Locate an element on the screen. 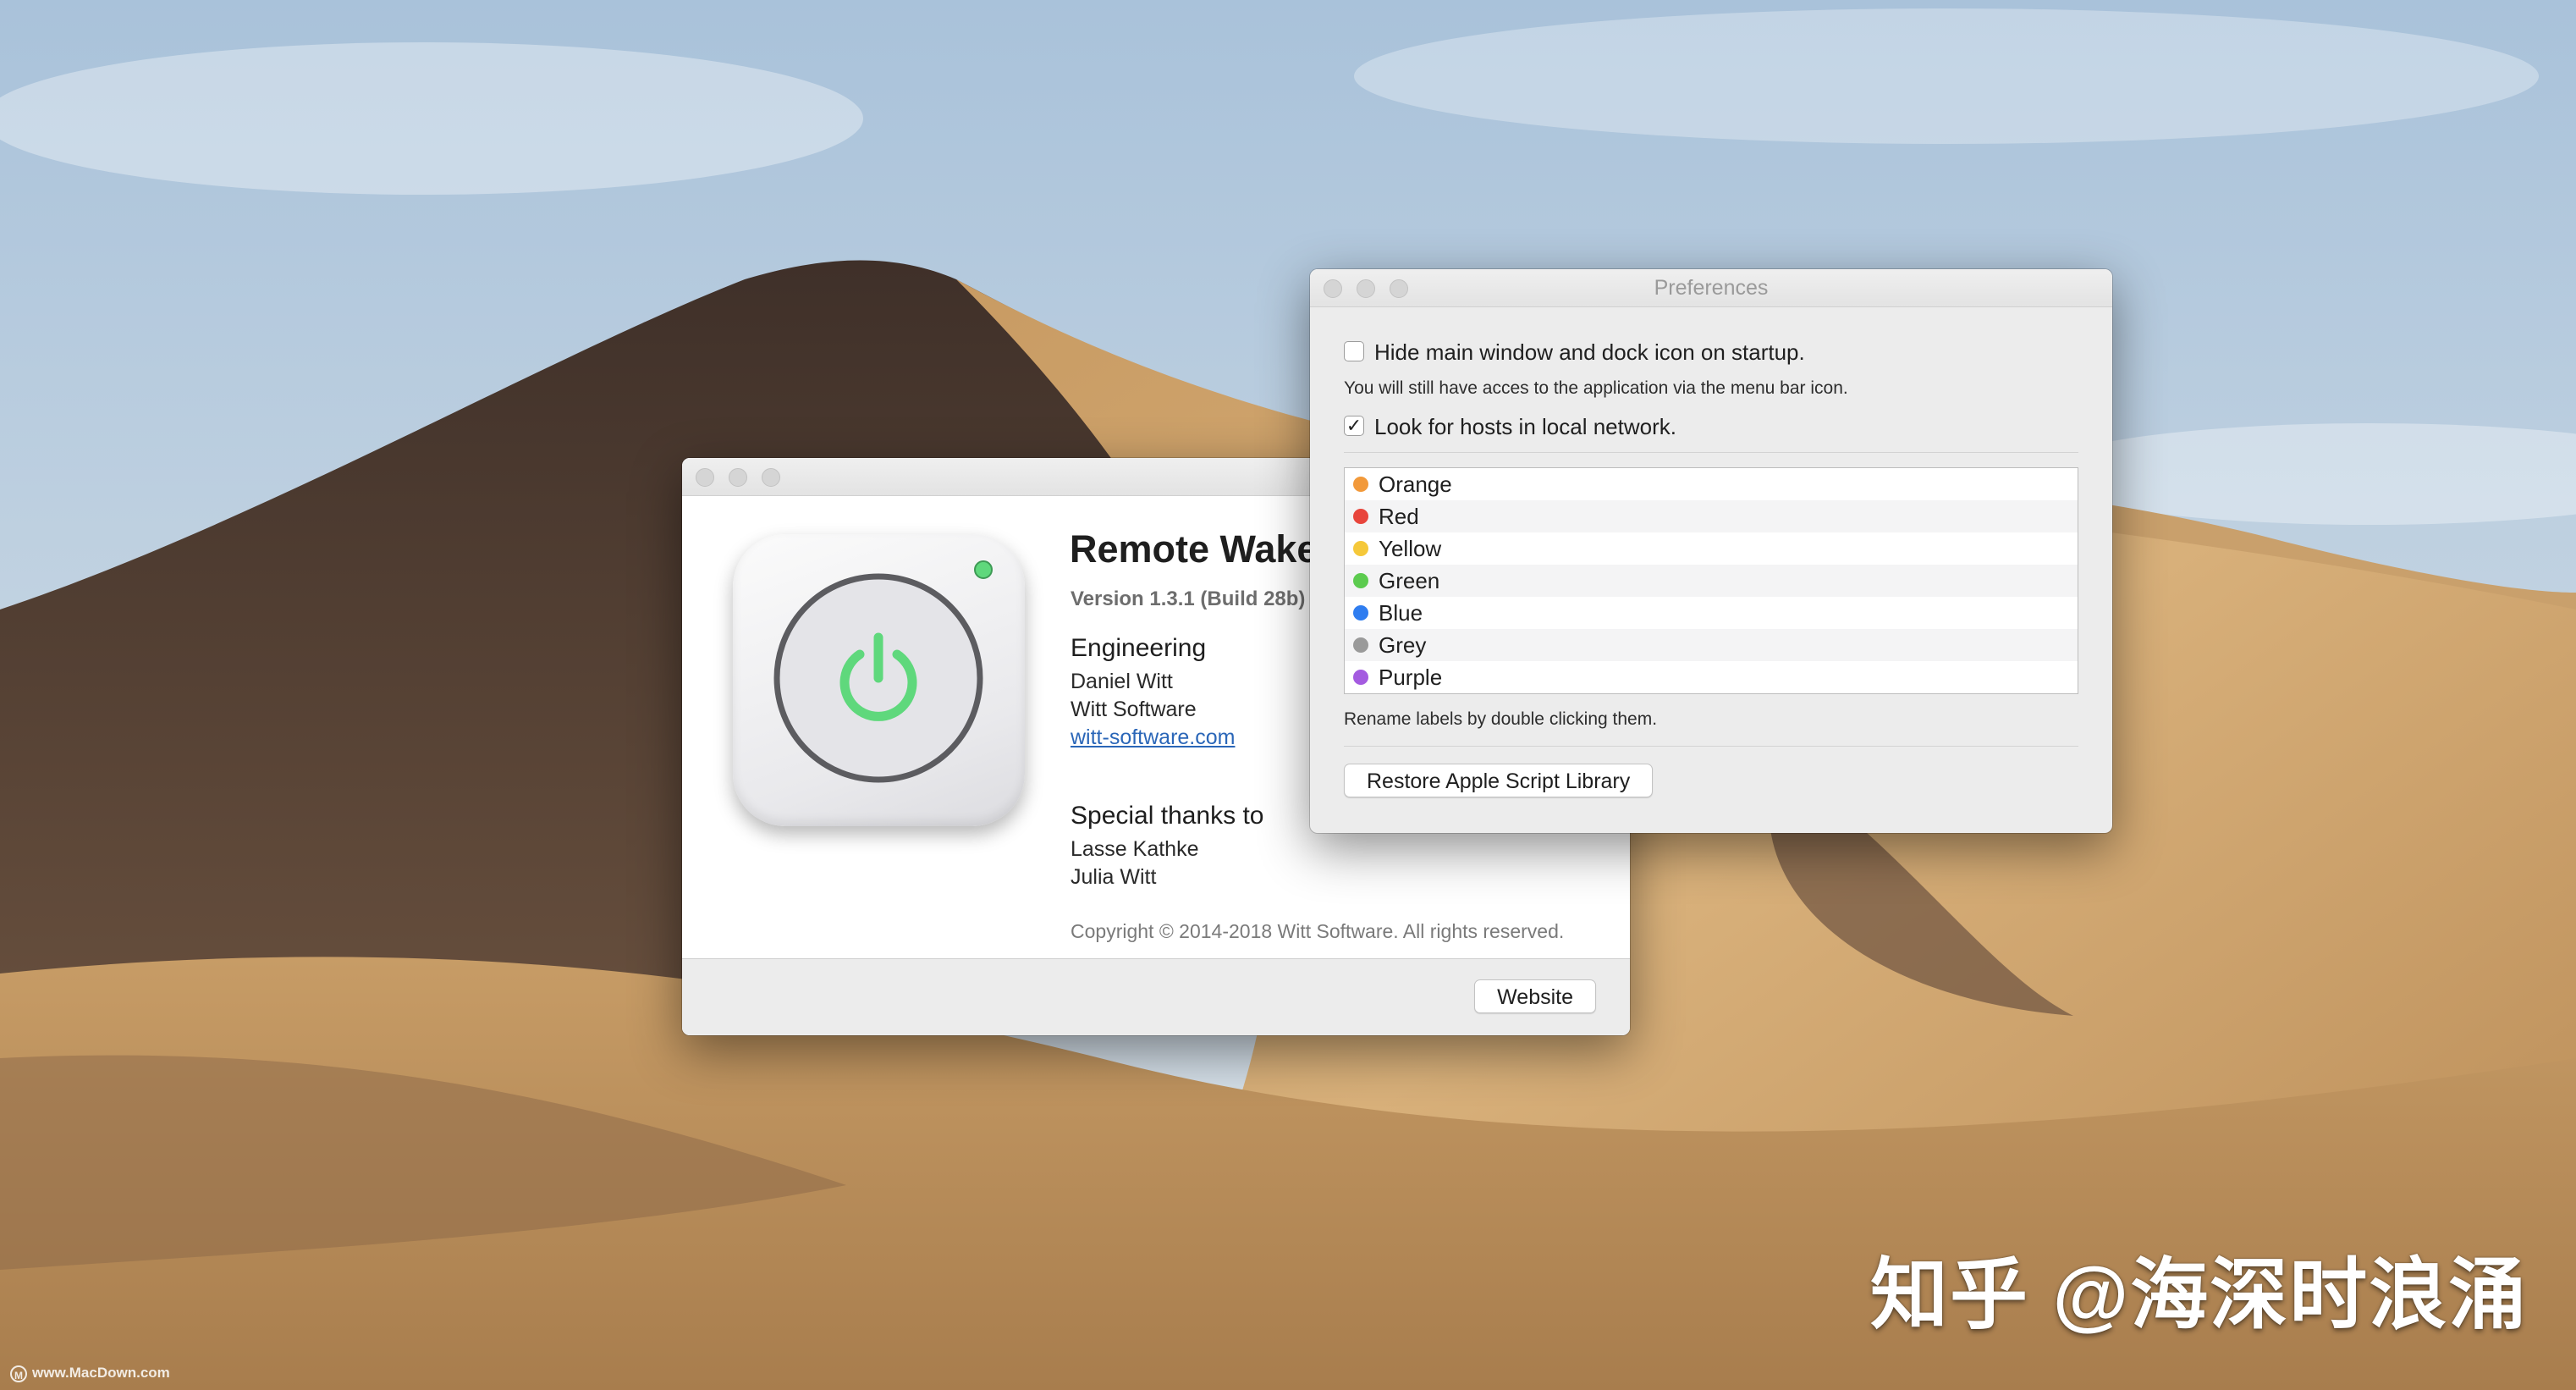 The height and width of the screenshot is (1390, 2576). thanks-heading: Special thanks to is located at coordinates (1167, 816).